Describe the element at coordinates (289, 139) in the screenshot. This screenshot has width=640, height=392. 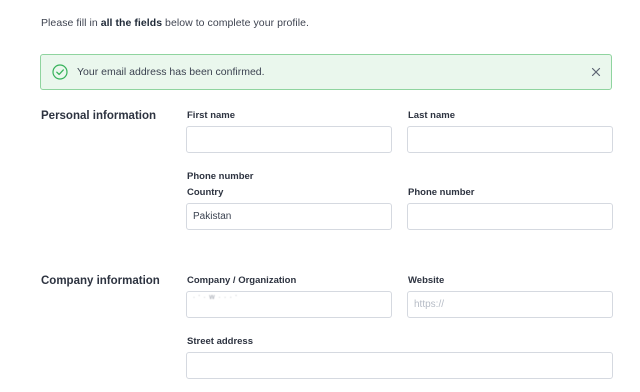
I see `first-name-input` at that location.